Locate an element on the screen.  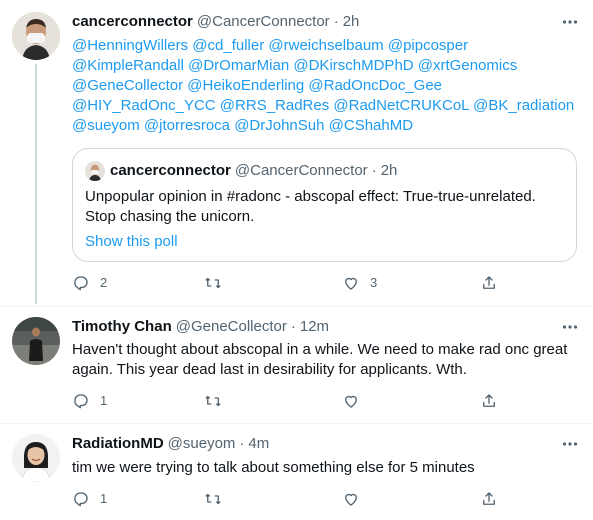
author-handle: @sueyom is located at coordinates (202, 444).